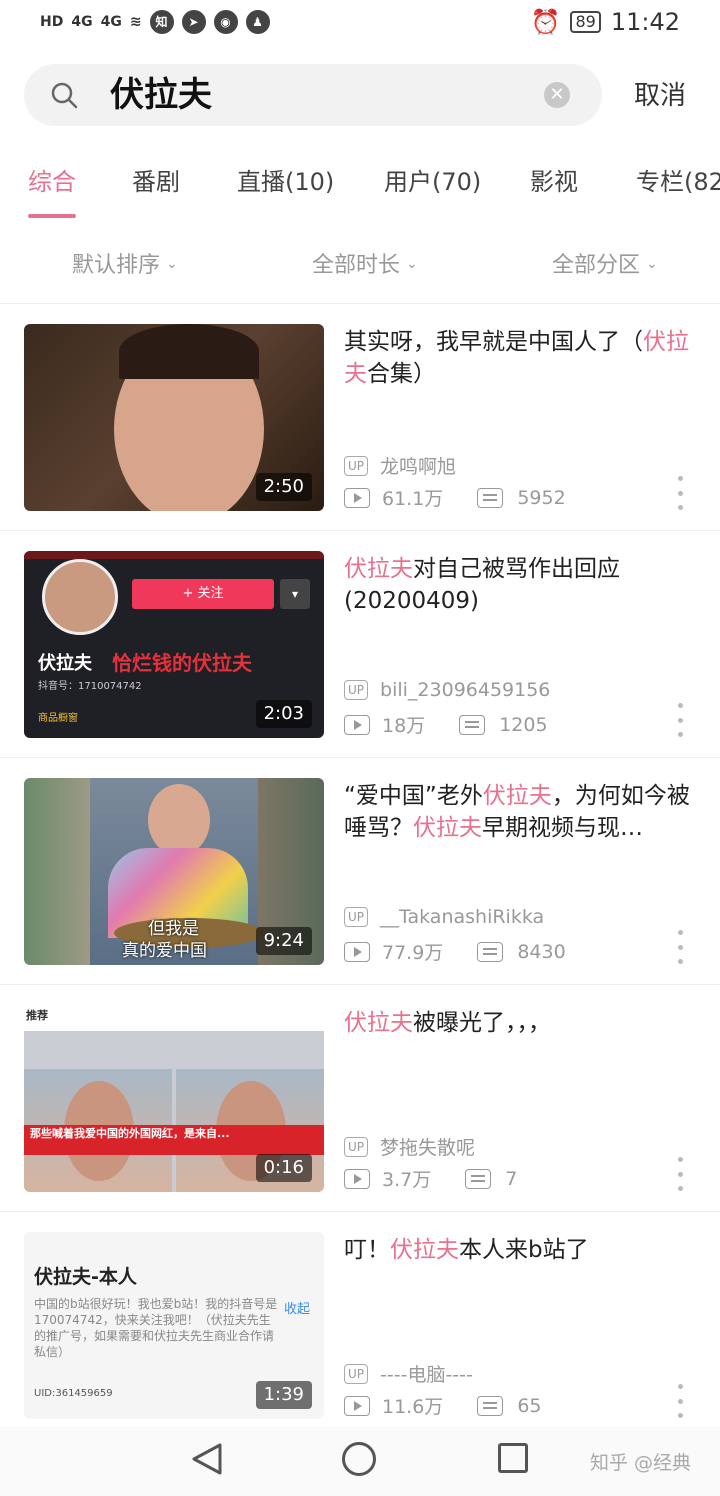  I want to click on thumbnail-banner: 恰烂钱的伏拉夫, so click(182, 663).